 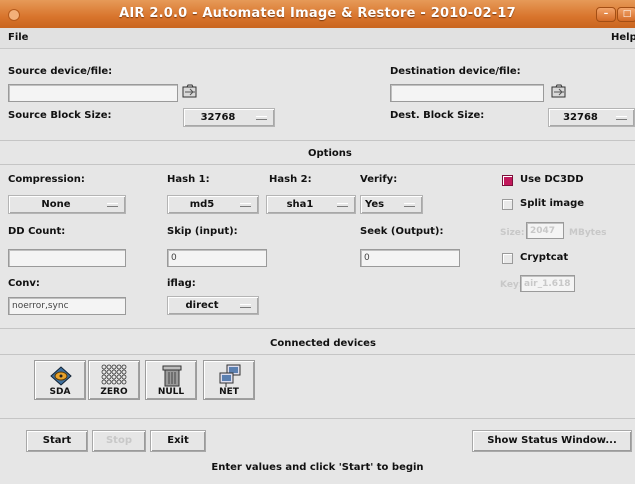 I want to click on start-button: Start, so click(x=57, y=441).